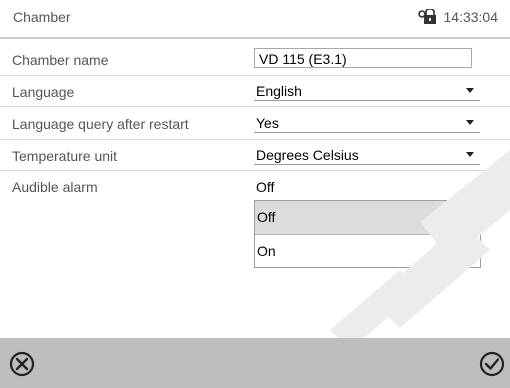  What do you see at coordinates (60, 60) in the screenshot?
I see `chamber-name-label: Chamber name` at bounding box center [60, 60].